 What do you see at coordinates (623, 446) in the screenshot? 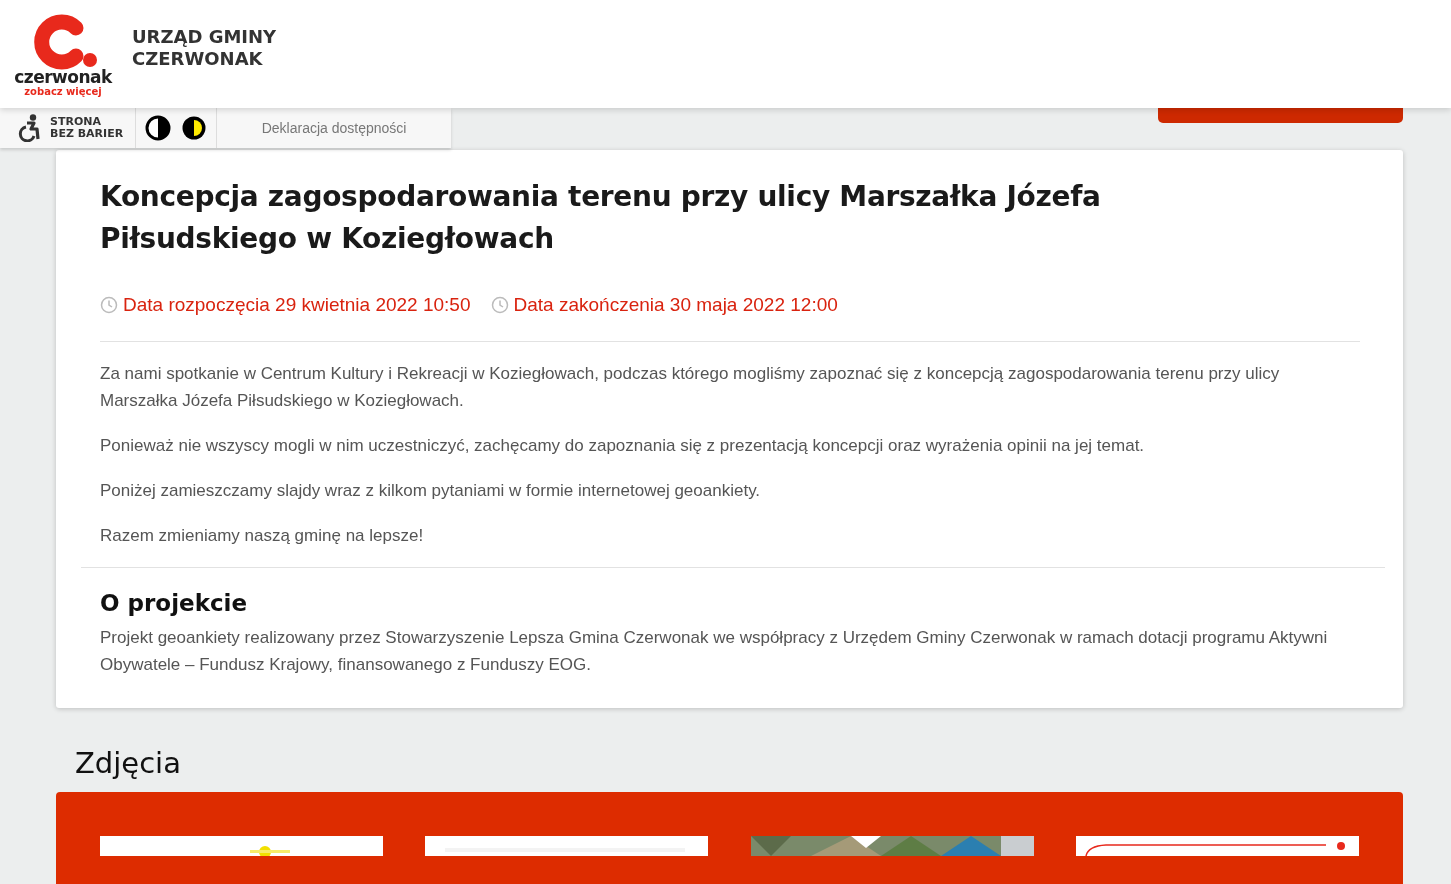
I see `paragraph: Ponieważ nie wszyscy mogli w nim uczestniczyć, zachęcamy do zapoznania się z prezentacją koncepcji oraz wyrażenia opinii na jej temat.` at bounding box center [623, 446].